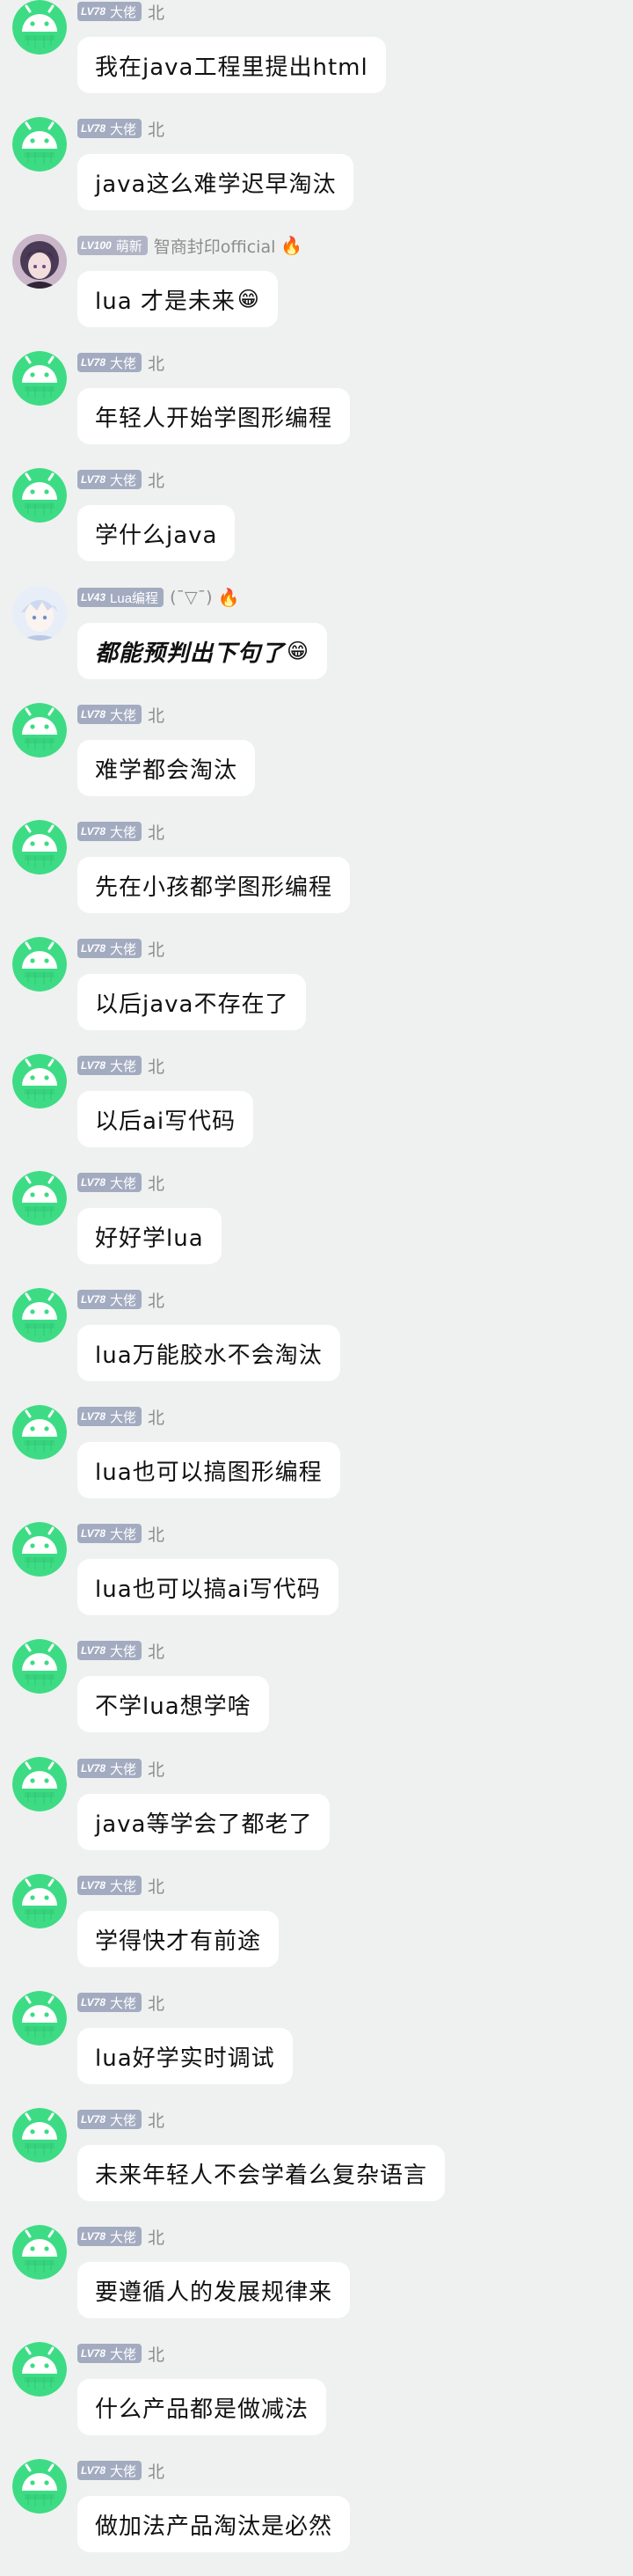 This screenshot has height=2576, width=633. Describe the element at coordinates (214, 2524) in the screenshot. I see `message-bubble: 做加法产品淘汰是必然` at that location.